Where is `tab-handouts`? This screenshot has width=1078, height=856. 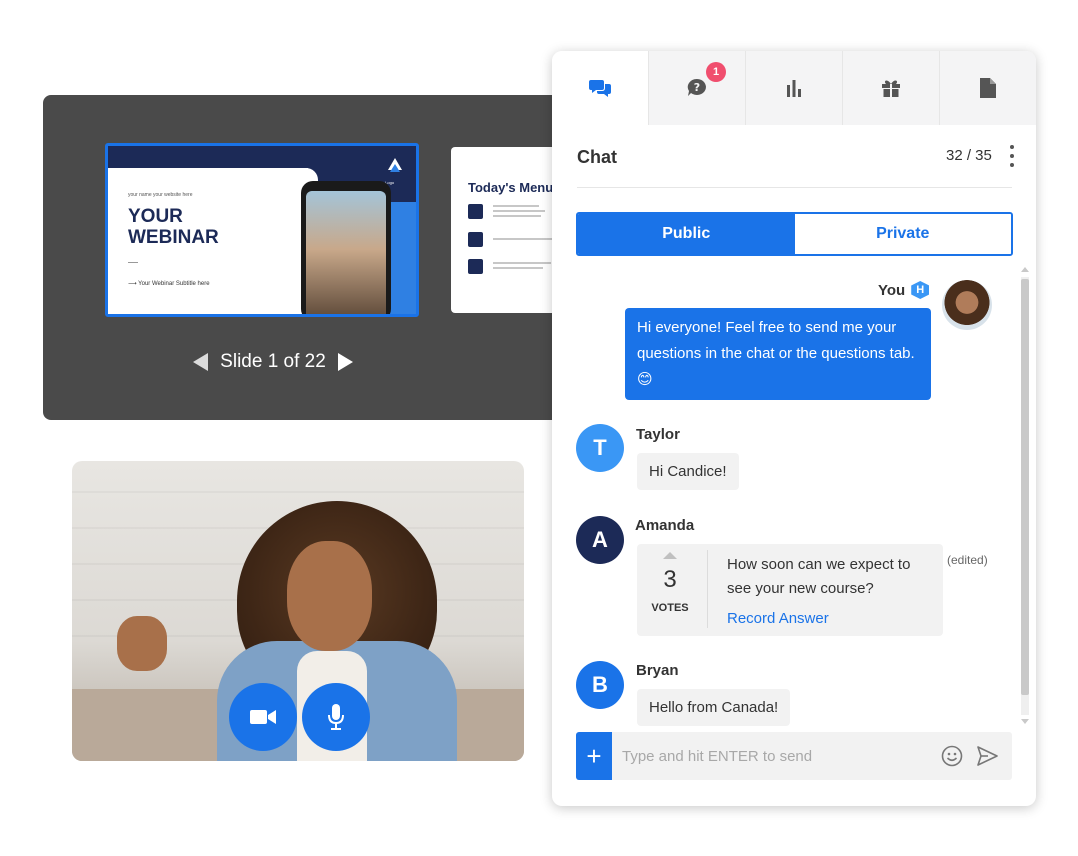
tab-handouts is located at coordinates (987, 88).